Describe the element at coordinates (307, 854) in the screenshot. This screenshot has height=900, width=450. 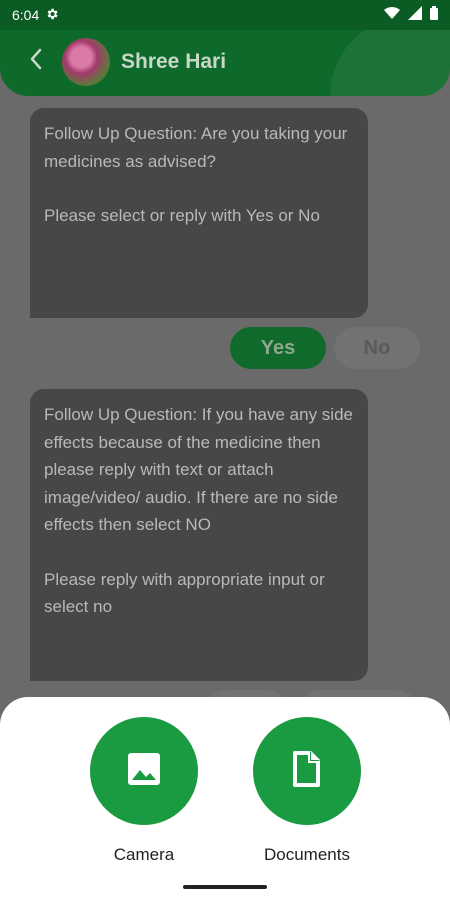
I see `documents-label: Documents` at that location.